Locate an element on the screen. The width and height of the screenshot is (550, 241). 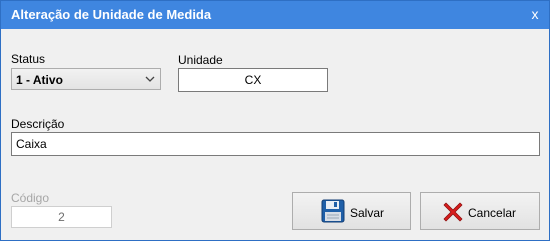
save-button: Salvar is located at coordinates (351, 211).